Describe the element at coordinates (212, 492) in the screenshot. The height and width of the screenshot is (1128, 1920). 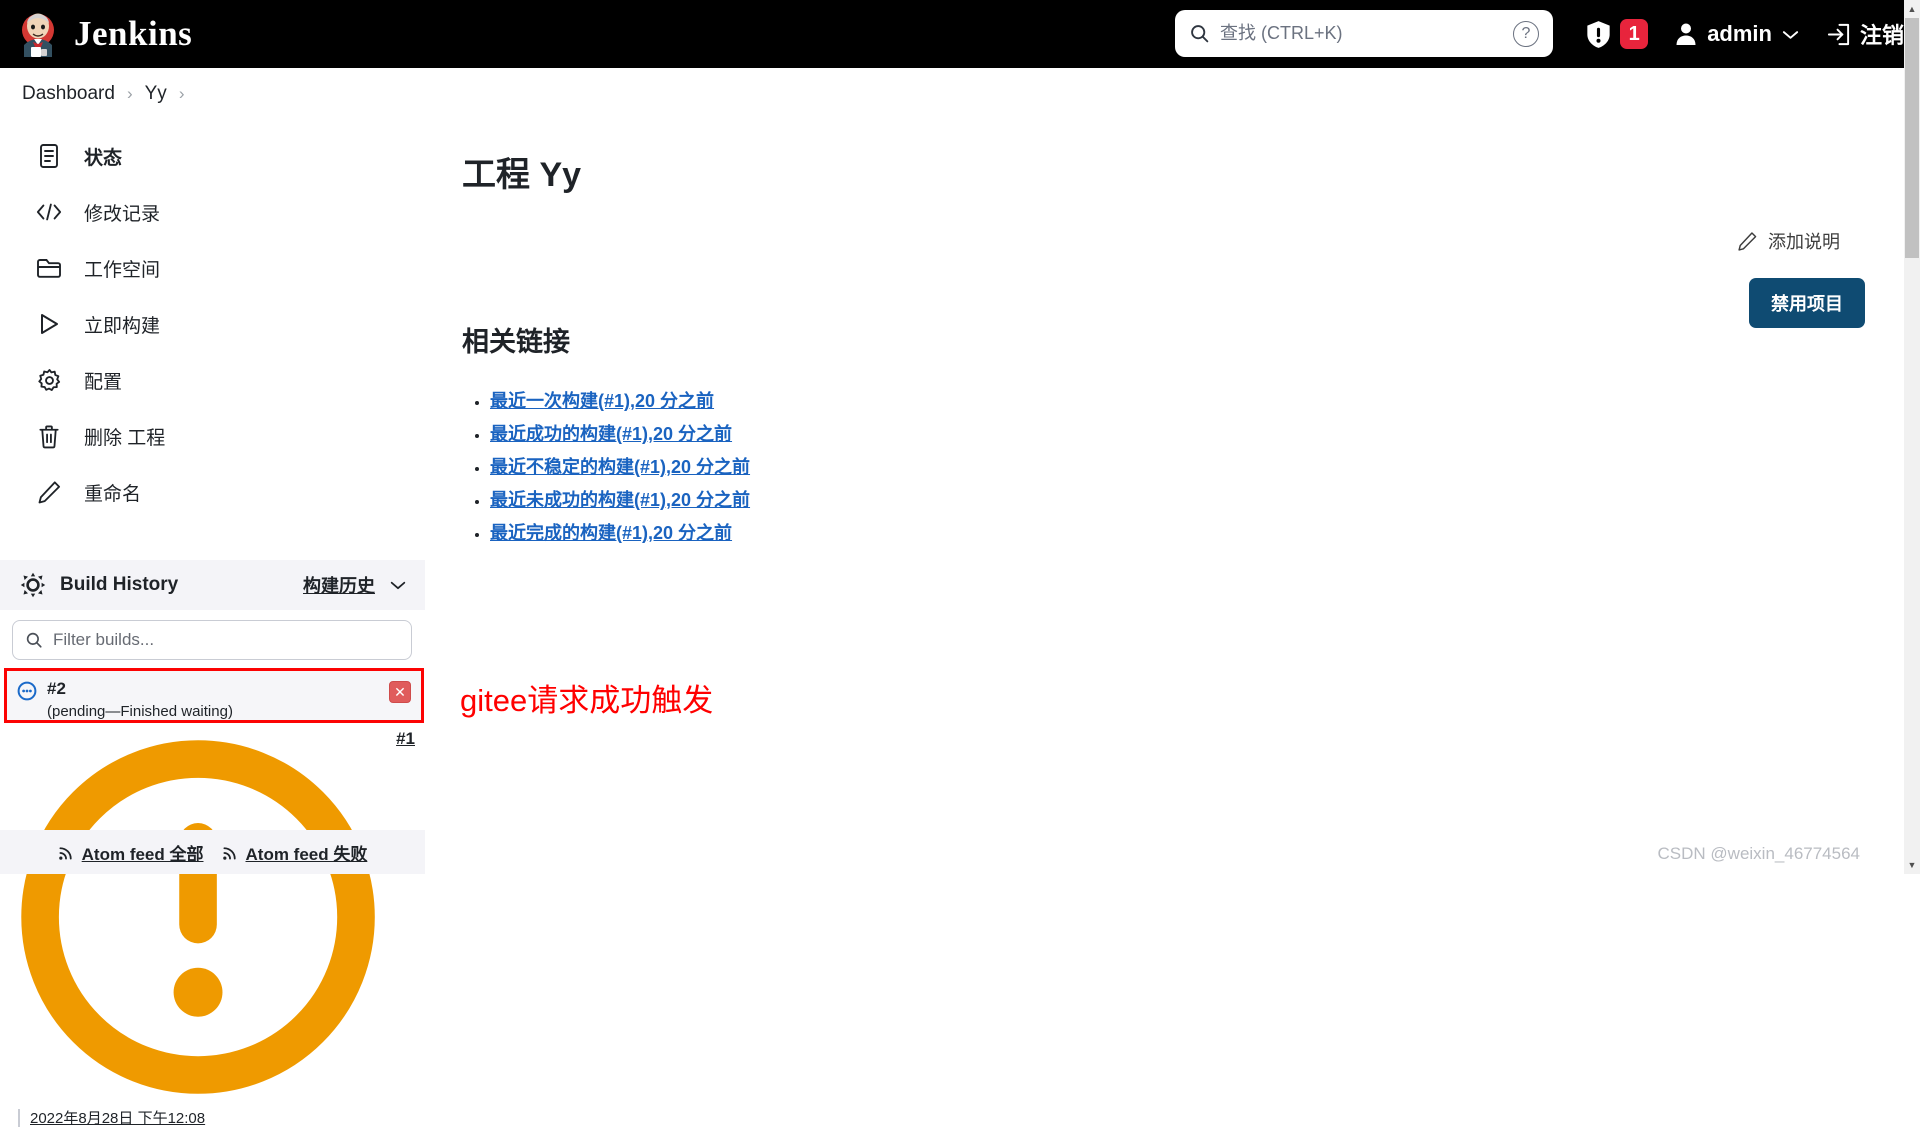
I see `sidebar-item-rename: 重命名` at that location.